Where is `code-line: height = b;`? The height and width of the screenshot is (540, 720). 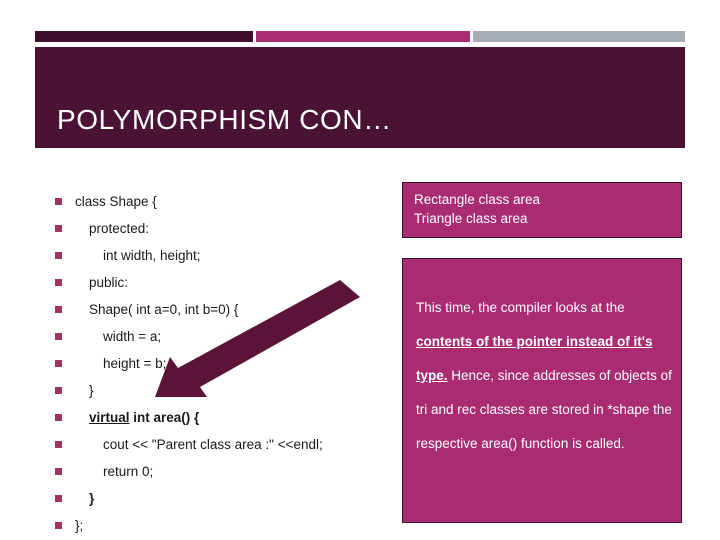 code-line: height = b; is located at coordinates (220, 363).